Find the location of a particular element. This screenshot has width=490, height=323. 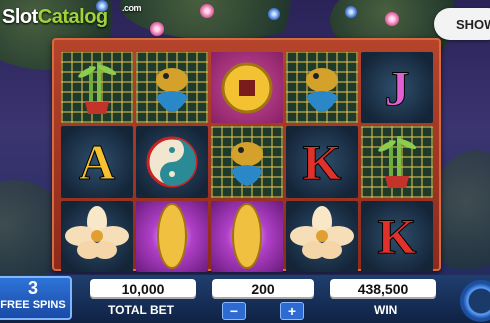

slotcatalog-logo: SlotCatalog .com is located at coordinates (72, 16).